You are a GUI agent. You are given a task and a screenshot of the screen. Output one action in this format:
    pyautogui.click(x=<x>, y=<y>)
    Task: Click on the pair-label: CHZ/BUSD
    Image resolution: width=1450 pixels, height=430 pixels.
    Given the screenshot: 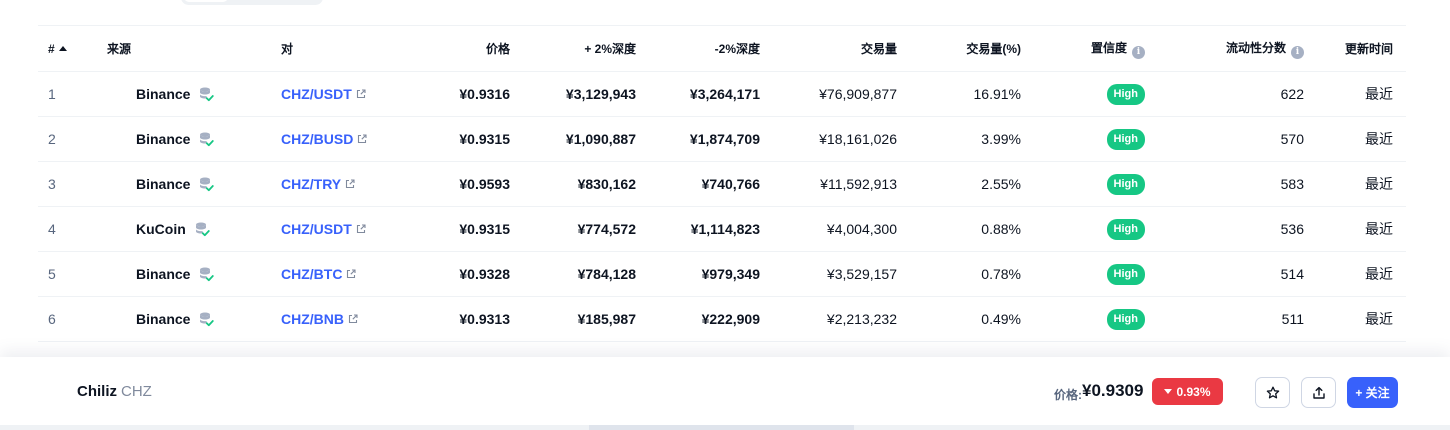 What is the action you would take?
    pyautogui.click(x=317, y=139)
    